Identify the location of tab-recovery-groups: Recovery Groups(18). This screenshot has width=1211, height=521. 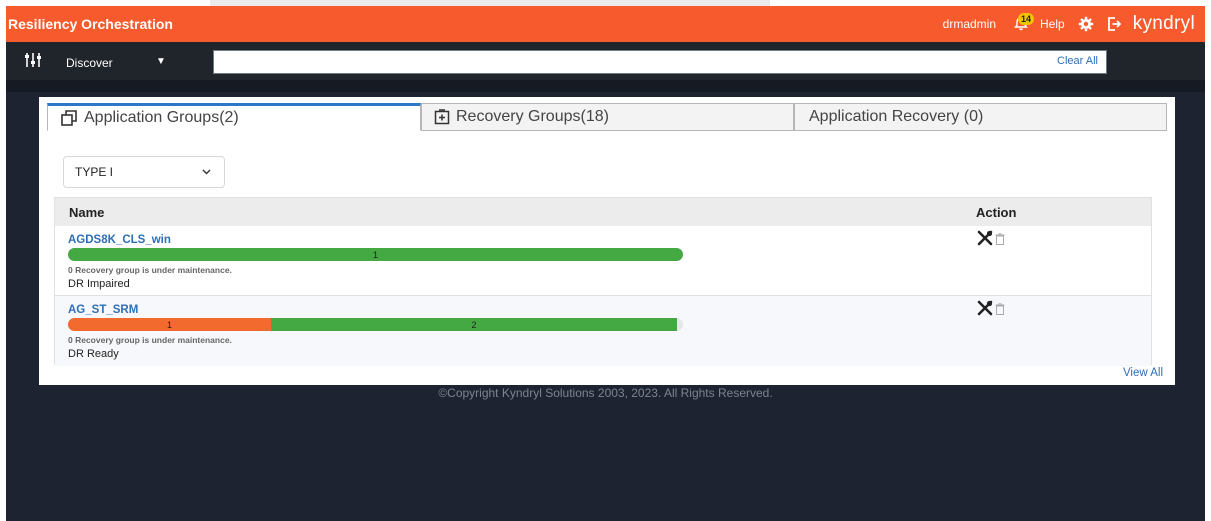
(607, 117).